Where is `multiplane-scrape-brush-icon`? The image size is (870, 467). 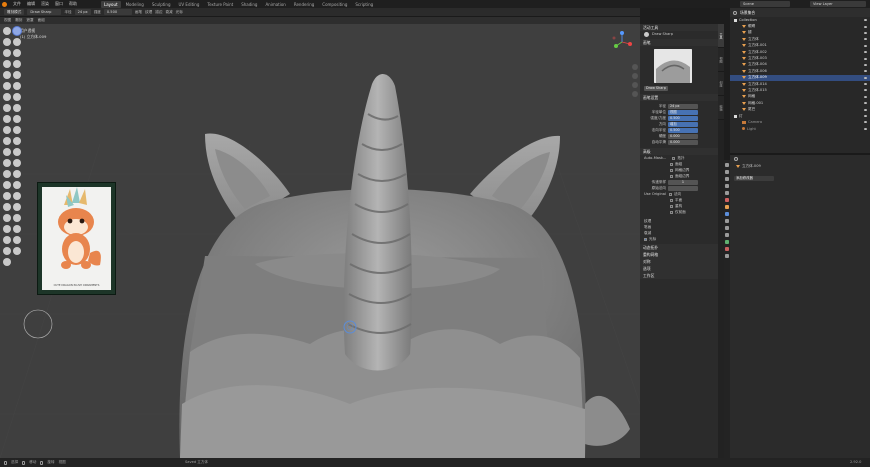 multiplane-scrape-brush-icon is located at coordinates (17, 97).